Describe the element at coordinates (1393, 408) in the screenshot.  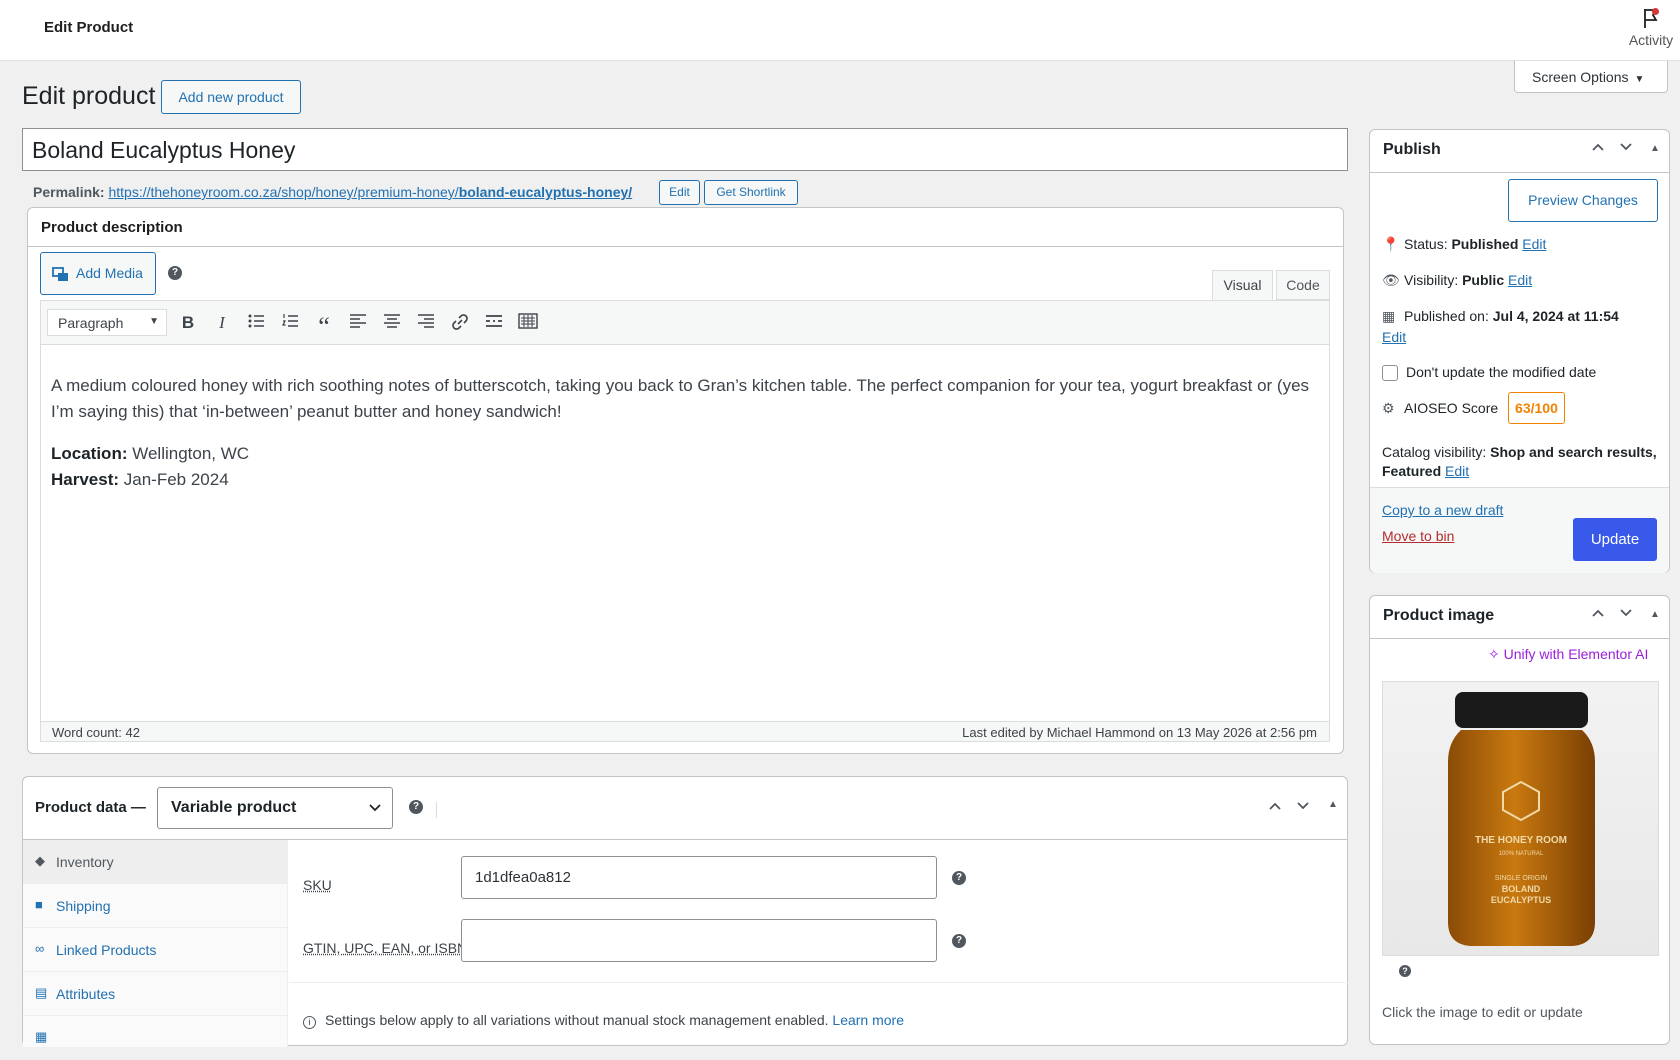
I see `aioseo-icon: ⚙` at that location.